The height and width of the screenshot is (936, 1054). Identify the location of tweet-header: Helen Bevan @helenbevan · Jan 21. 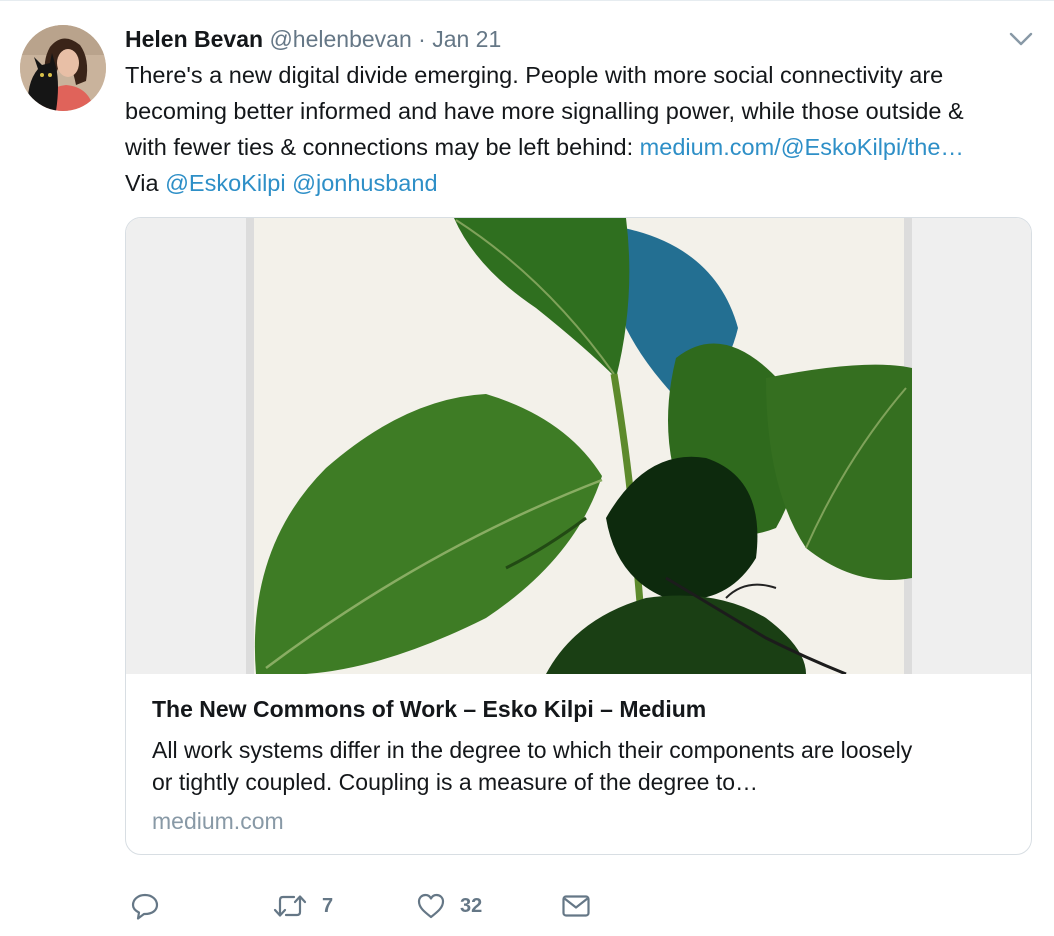
(313, 39).